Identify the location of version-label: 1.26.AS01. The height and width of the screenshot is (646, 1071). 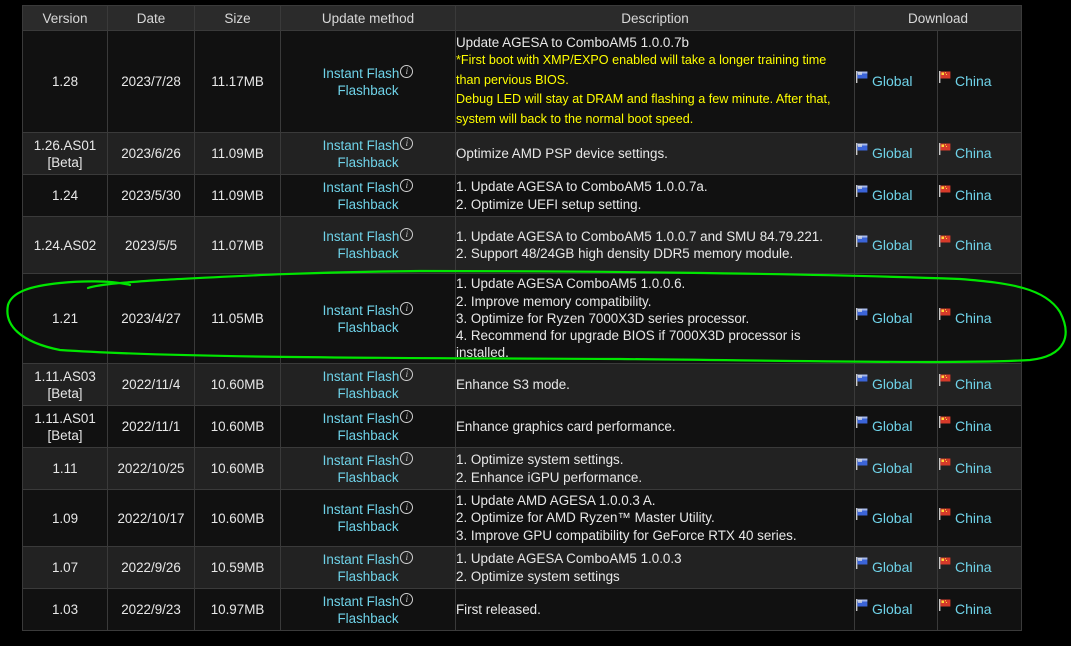
(65, 145).